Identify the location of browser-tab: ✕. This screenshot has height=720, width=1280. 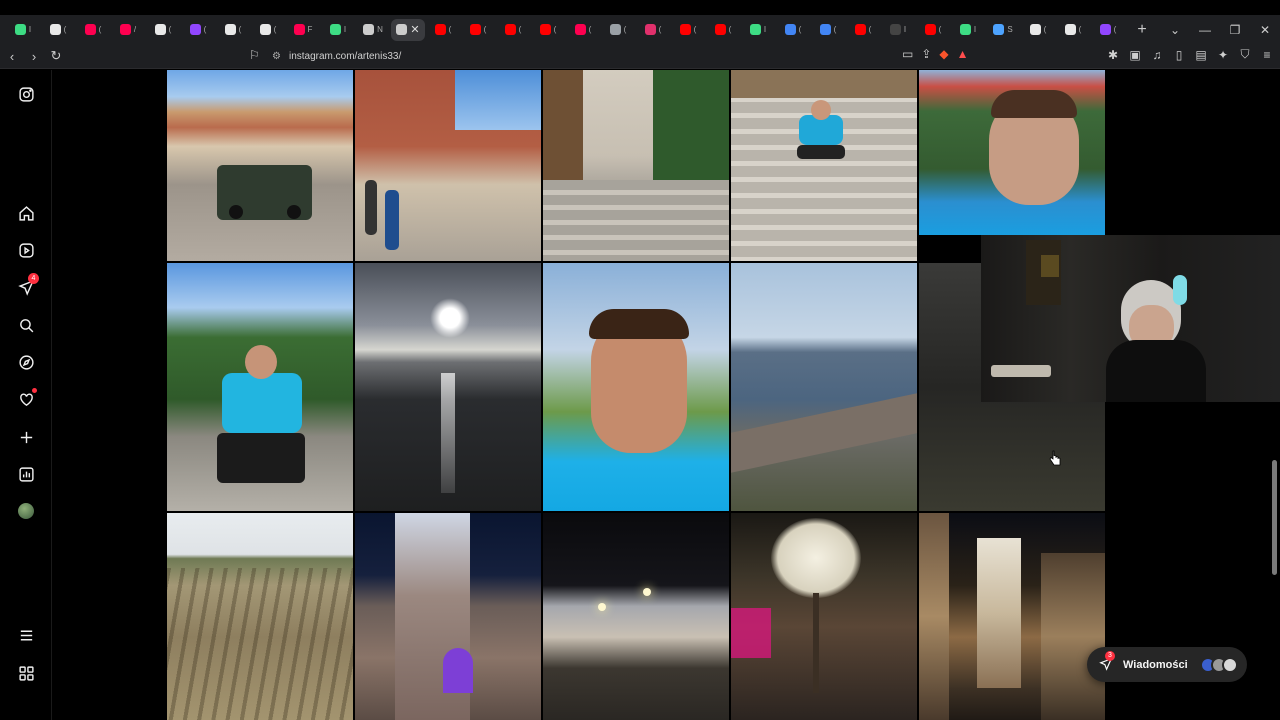
(408, 29).